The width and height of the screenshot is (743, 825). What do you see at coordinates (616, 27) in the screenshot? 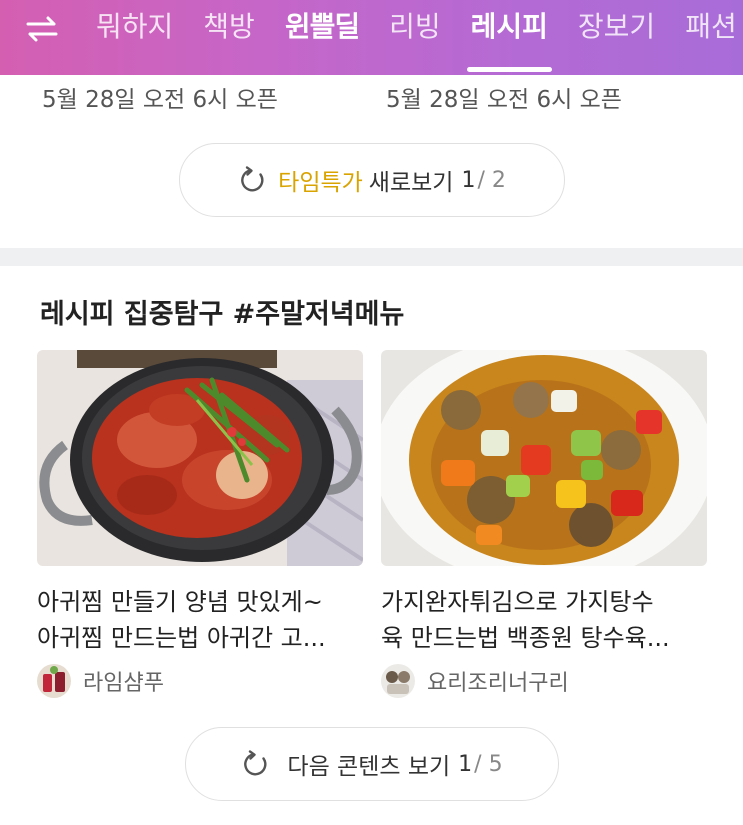
I see `tab-grocery: 장보기` at bounding box center [616, 27].